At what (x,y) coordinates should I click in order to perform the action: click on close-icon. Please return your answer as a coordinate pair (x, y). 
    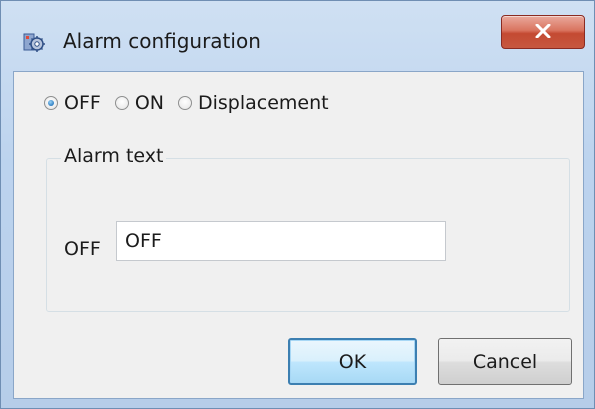
    Looking at the image, I should click on (543, 32).